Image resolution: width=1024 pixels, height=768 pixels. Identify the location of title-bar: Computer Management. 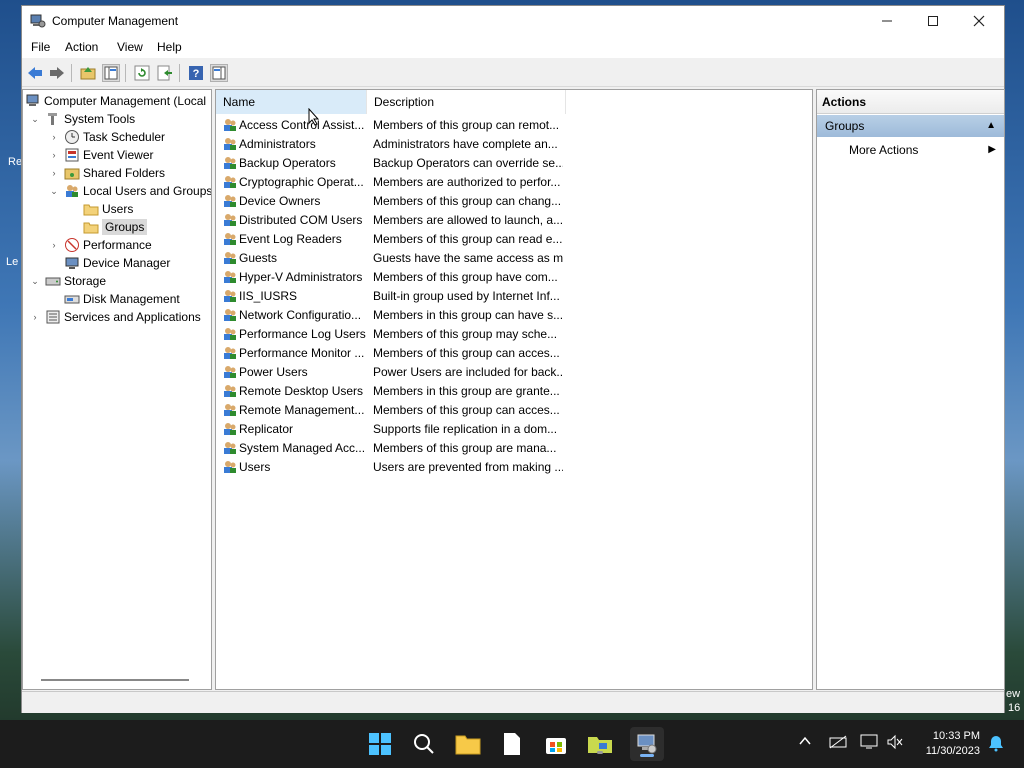
(513, 21).